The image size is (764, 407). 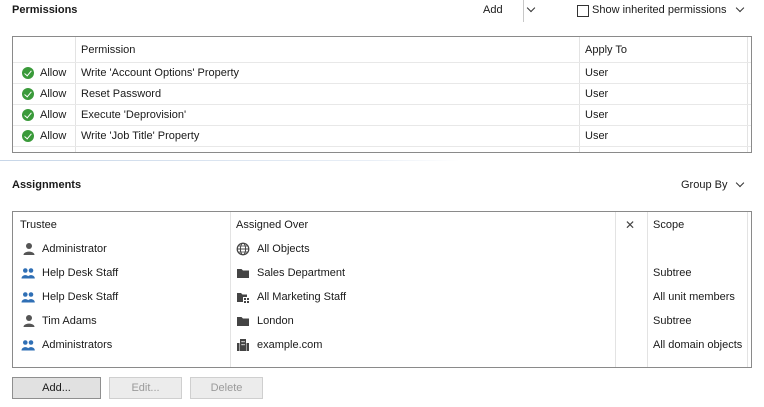 I want to click on column-header-assigned-over: Assigned Over, so click(x=272, y=225).